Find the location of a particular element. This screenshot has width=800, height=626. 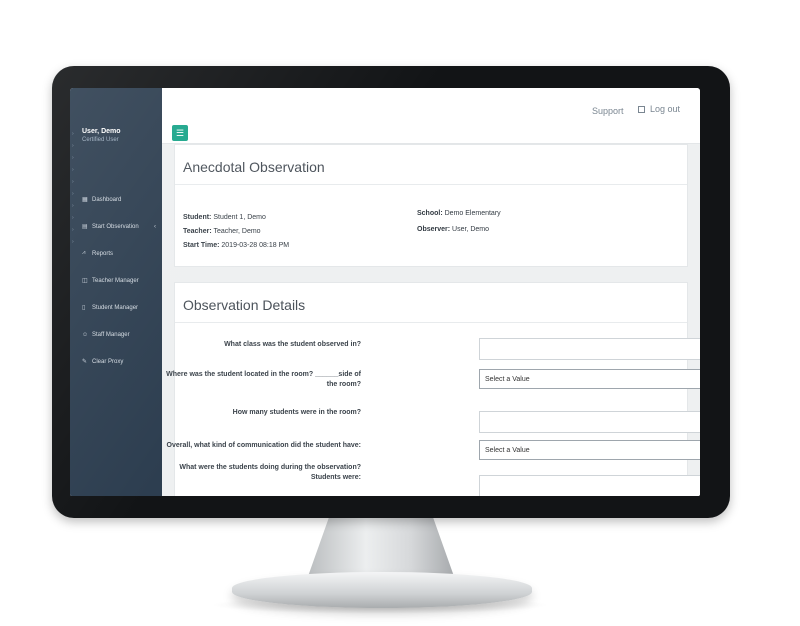

sidebar-item-label: Dashboard is located at coordinates (107, 199).